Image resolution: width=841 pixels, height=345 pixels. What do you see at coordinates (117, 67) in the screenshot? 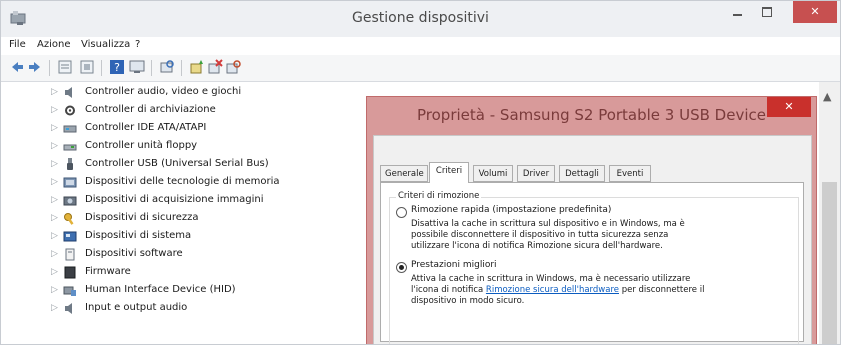
I see `help-icon: ?` at bounding box center [117, 67].